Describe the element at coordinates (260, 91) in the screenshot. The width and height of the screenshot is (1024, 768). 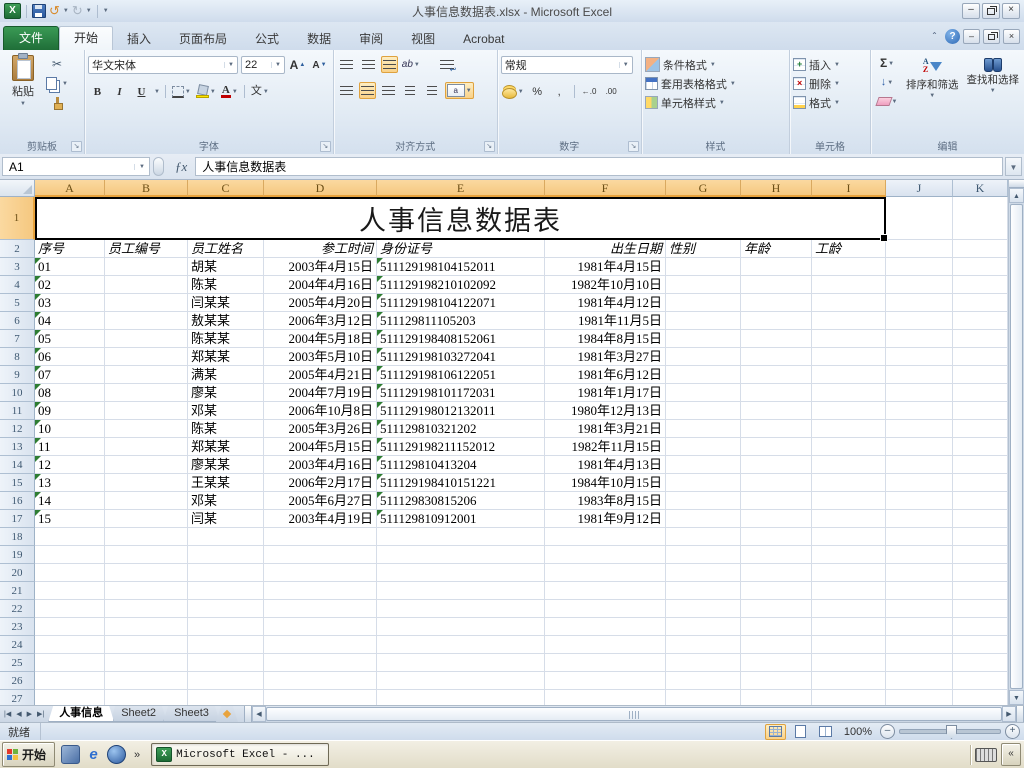
I see `phonetic-button: 文 ▼` at that location.